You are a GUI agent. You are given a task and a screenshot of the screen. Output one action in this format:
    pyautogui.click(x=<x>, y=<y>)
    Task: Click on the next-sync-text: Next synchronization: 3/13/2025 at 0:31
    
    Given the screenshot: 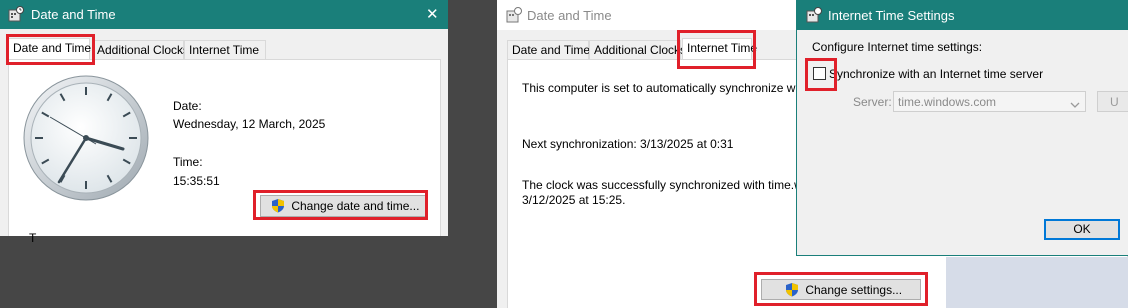 What is the action you would take?
    pyautogui.click(x=628, y=144)
    